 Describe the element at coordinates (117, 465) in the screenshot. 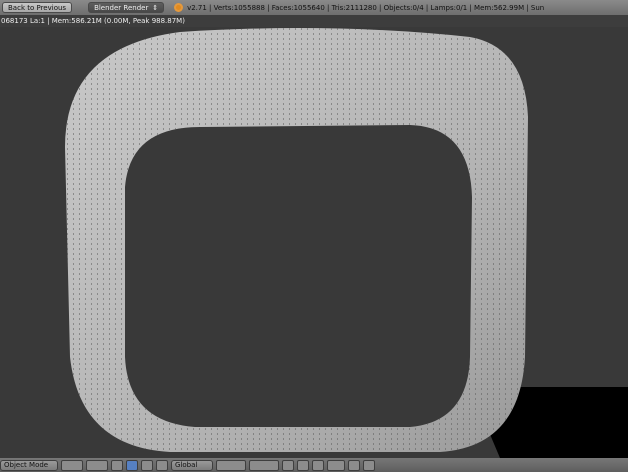

I see `manipulator-icon` at that location.